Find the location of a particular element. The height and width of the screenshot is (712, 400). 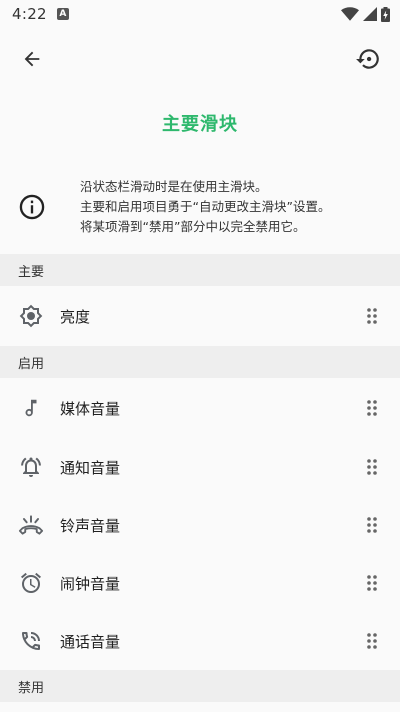

info-line-3: 将某项滑到“禁用”部分中以完全禁用它。 is located at coordinates (193, 226).